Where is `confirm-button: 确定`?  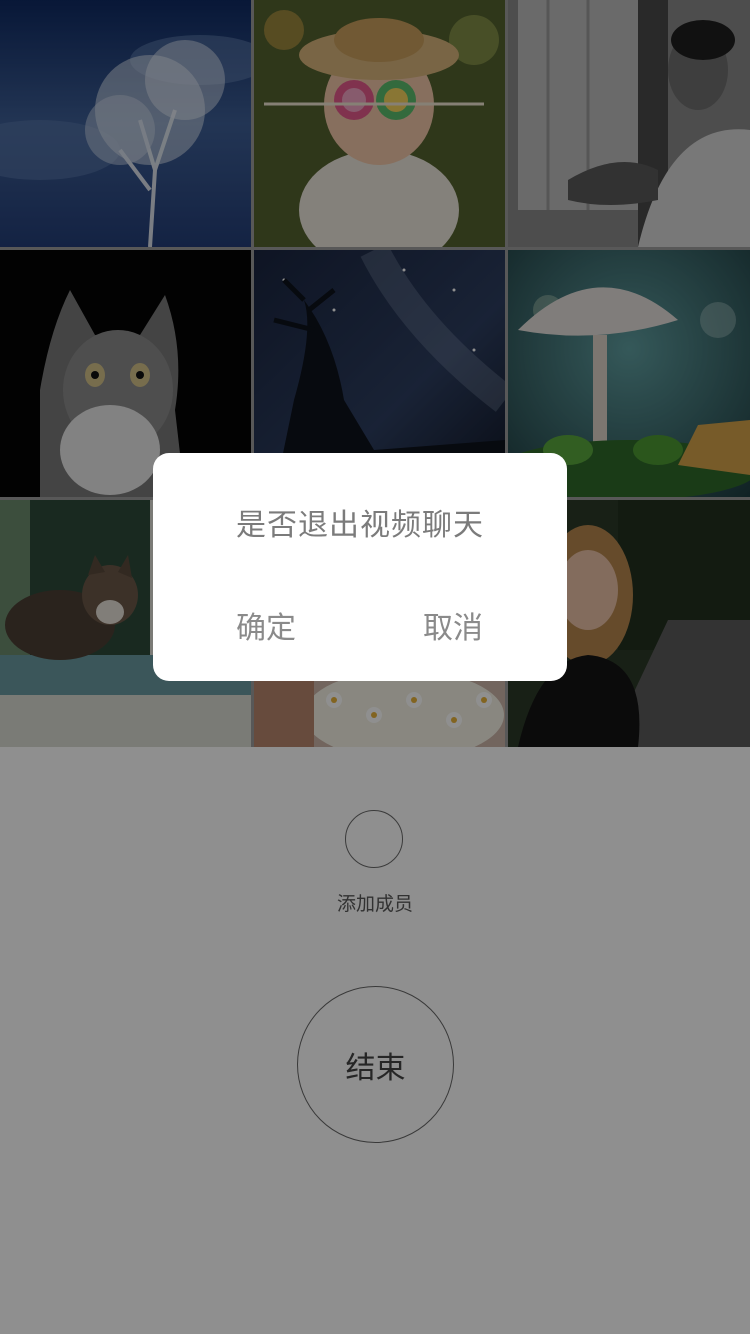 confirm-button: 确定 is located at coordinates (266, 625).